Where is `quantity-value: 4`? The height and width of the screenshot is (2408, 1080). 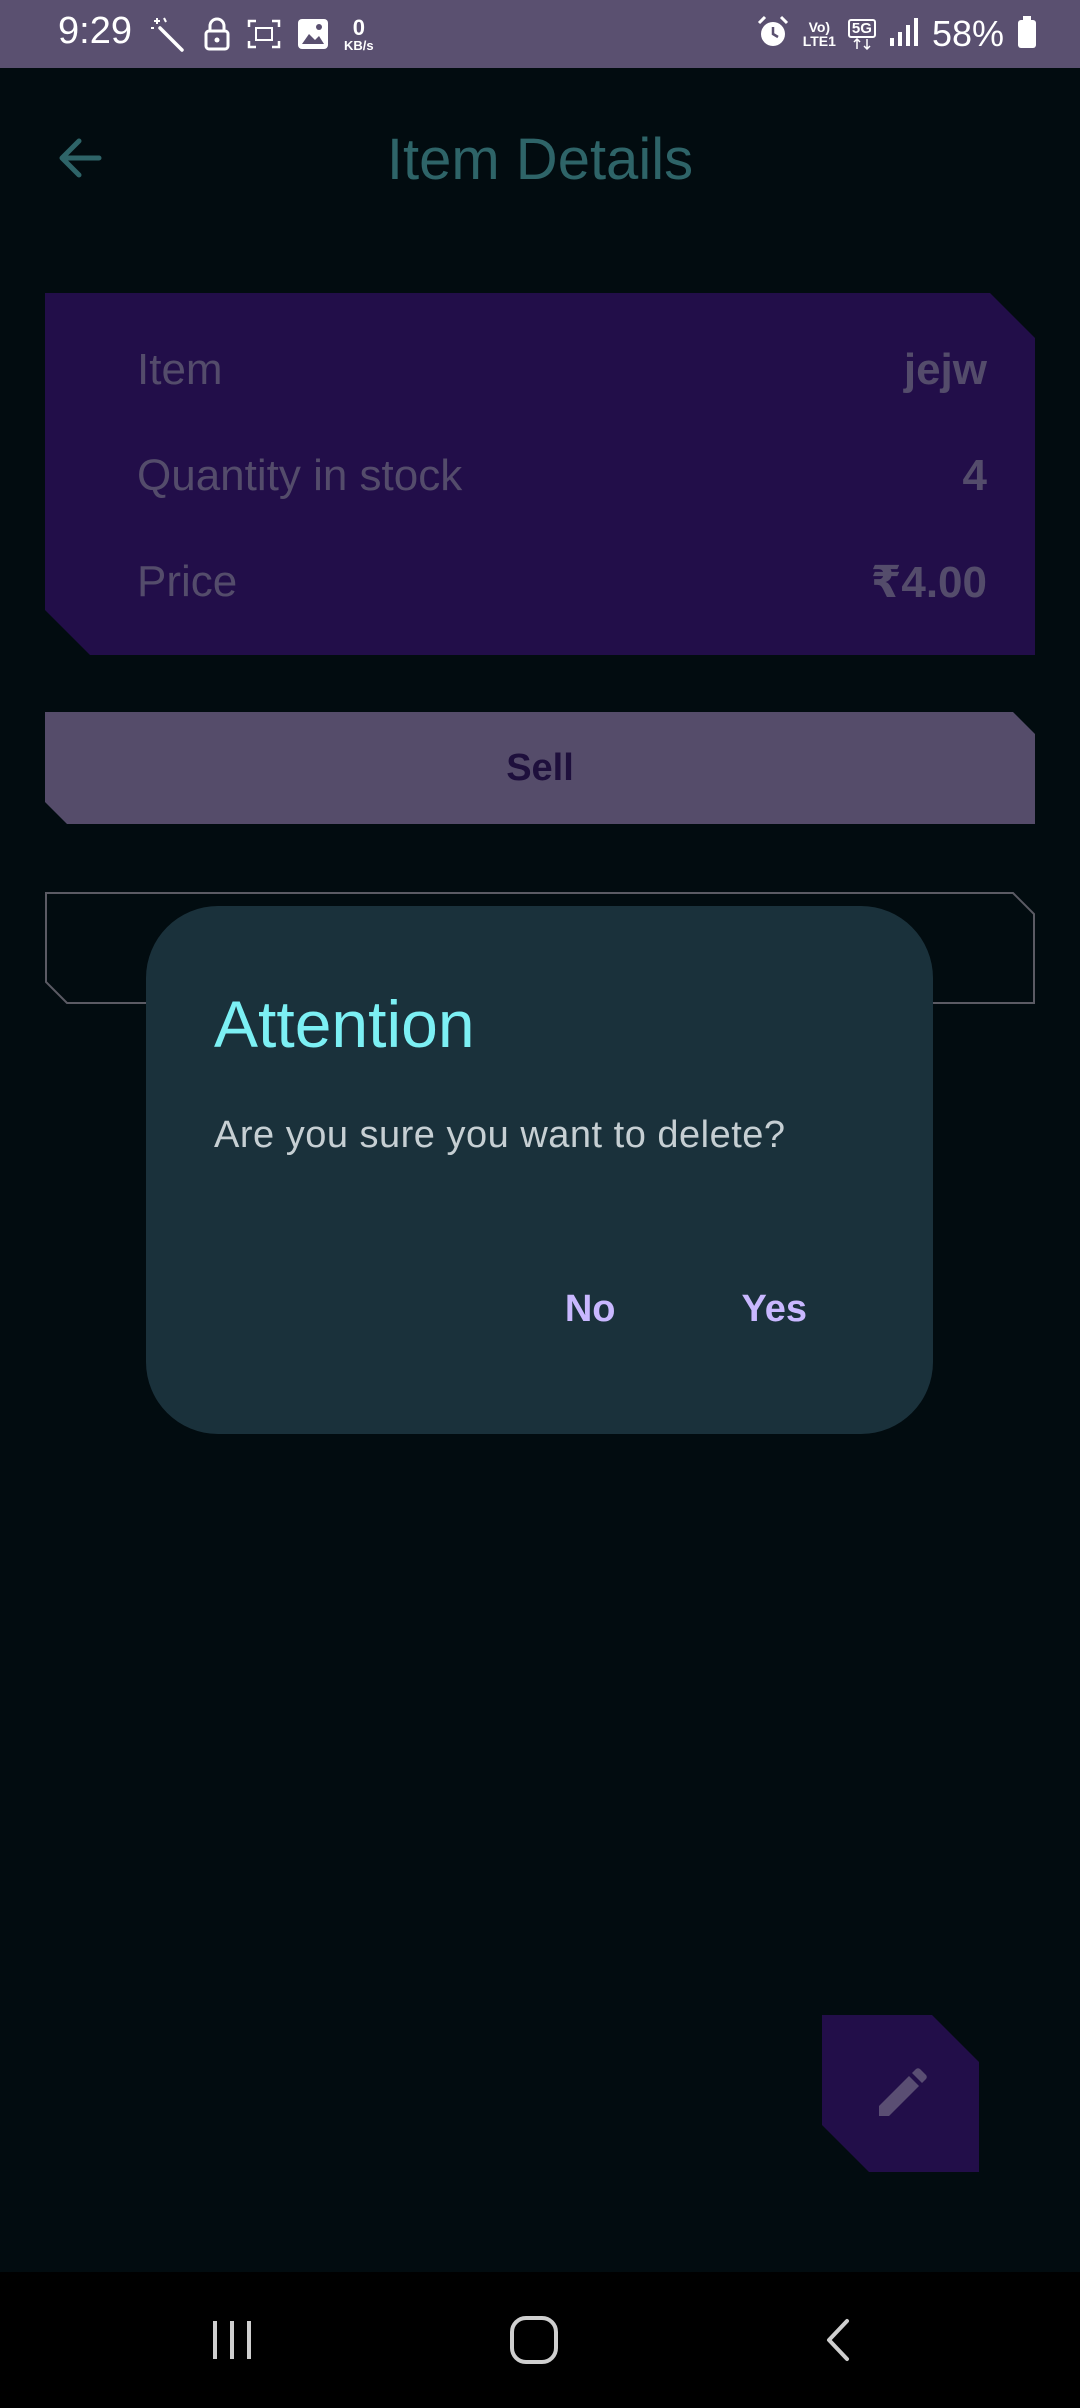 quantity-value: 4 is located at coordinates (974, 475).